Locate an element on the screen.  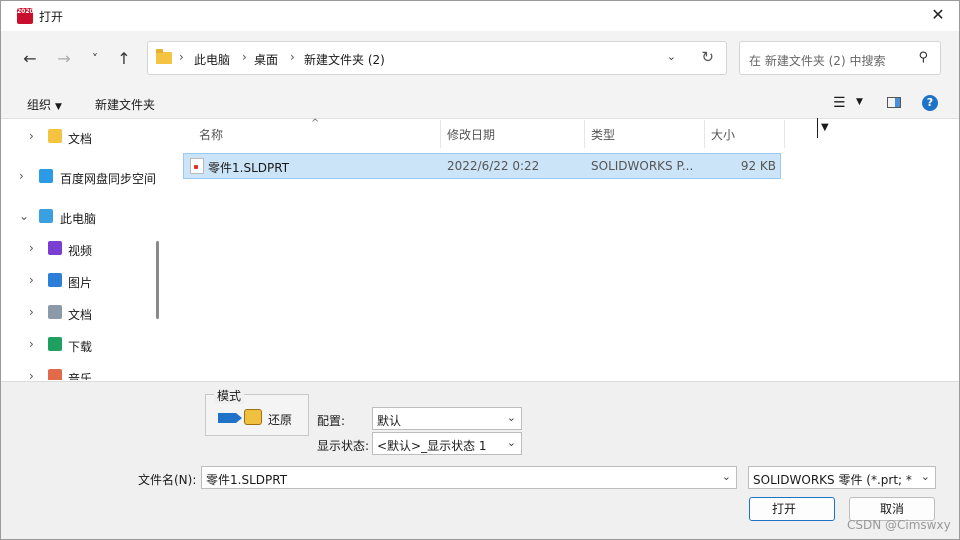
breadcrumb-desktop: 桌面 is located at coordinates (266, 59).